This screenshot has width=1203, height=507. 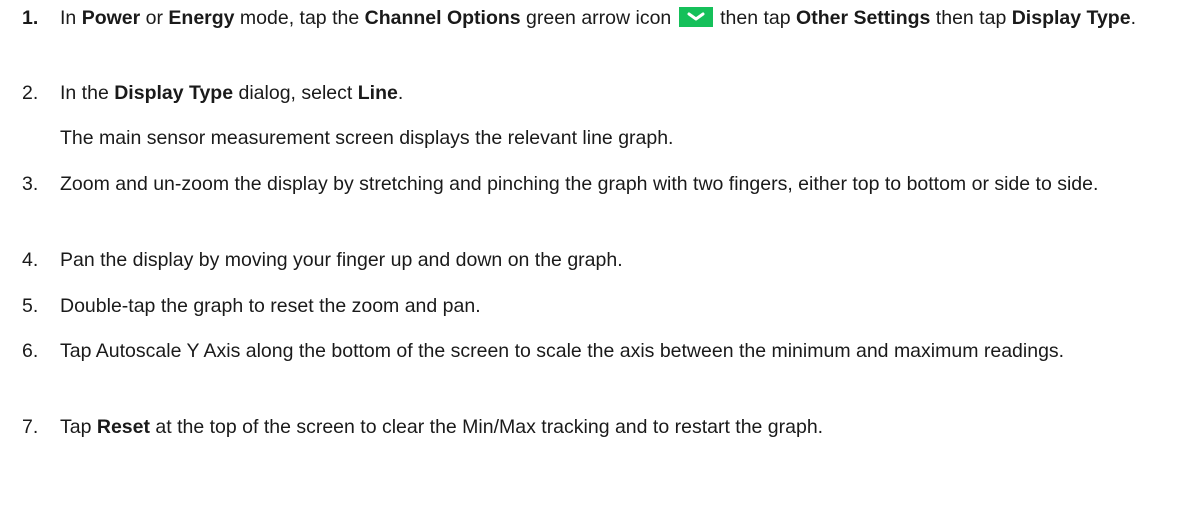 I want to click on text-run: or, so click(x=154, y=18).